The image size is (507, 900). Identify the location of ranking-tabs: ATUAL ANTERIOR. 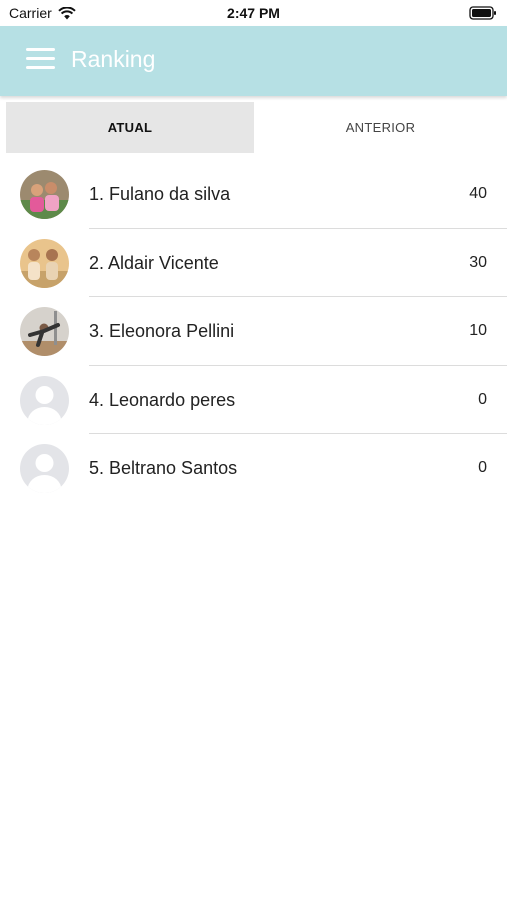
(256, 127).